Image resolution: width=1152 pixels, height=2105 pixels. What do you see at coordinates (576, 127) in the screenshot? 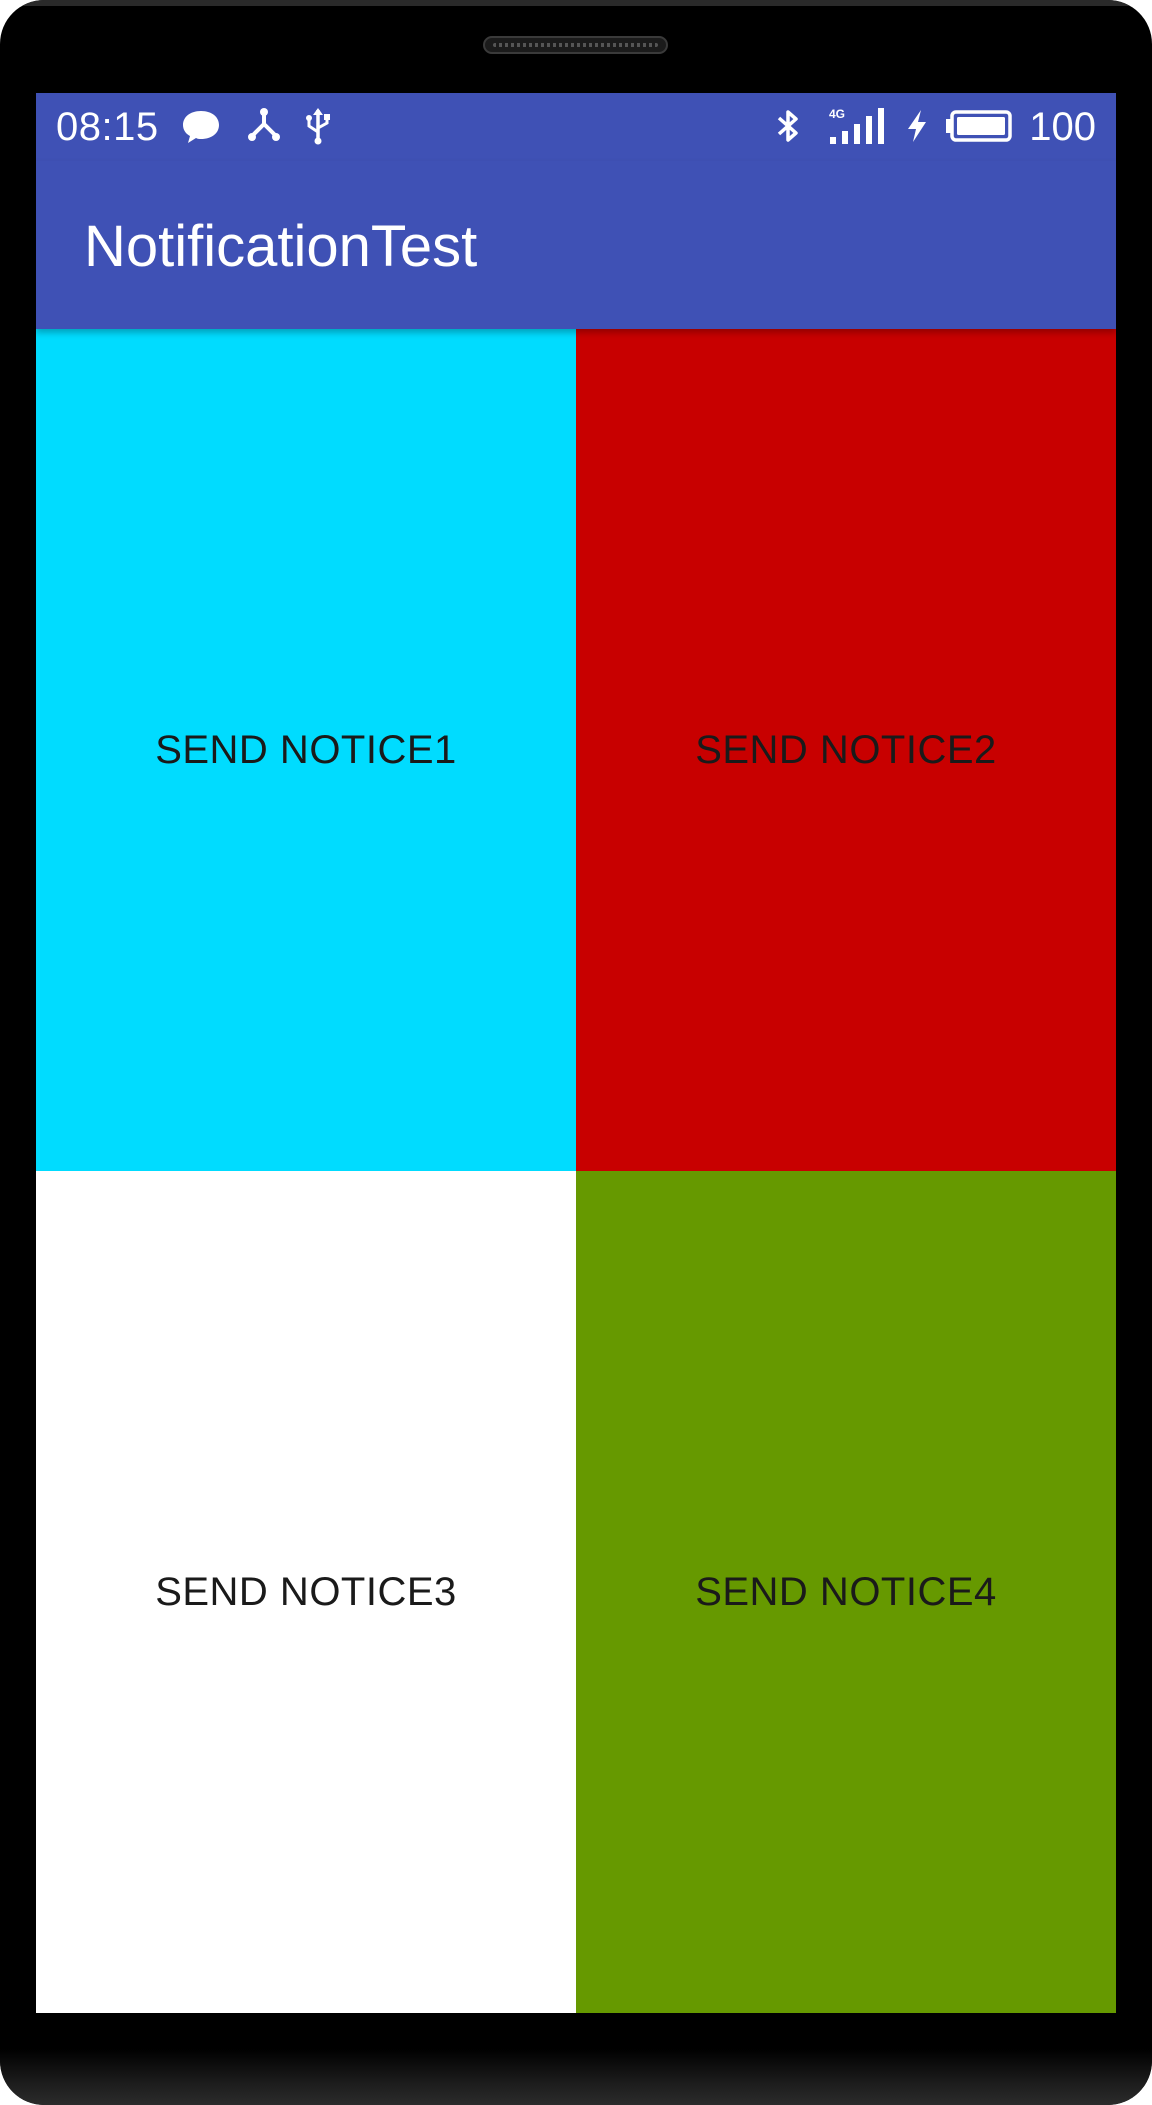
I see `status-bar: 08:15 4G 100` at bounding box center [576, 127].